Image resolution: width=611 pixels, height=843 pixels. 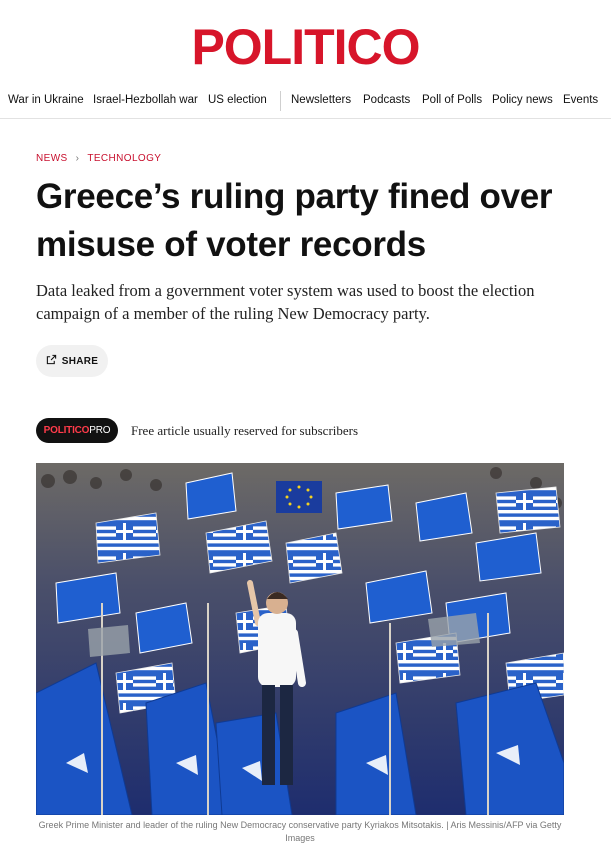 I want to click on nav-item-policy-news: Policy news, so click(x=522, y=100).